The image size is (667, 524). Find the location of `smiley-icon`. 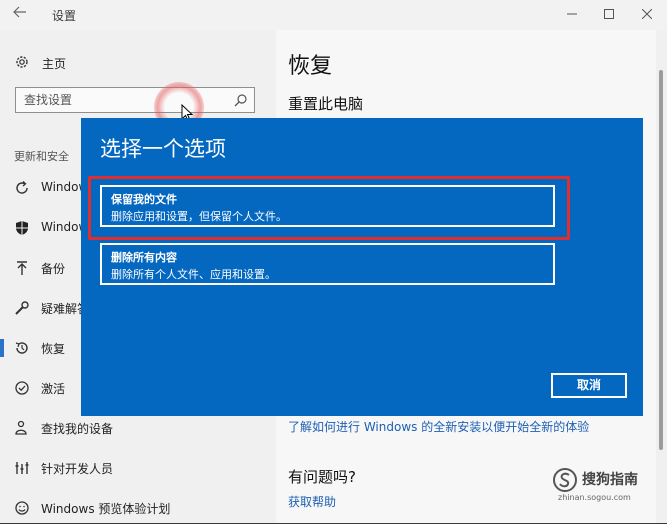

smiley-icon is located at coordinates (22, 508).